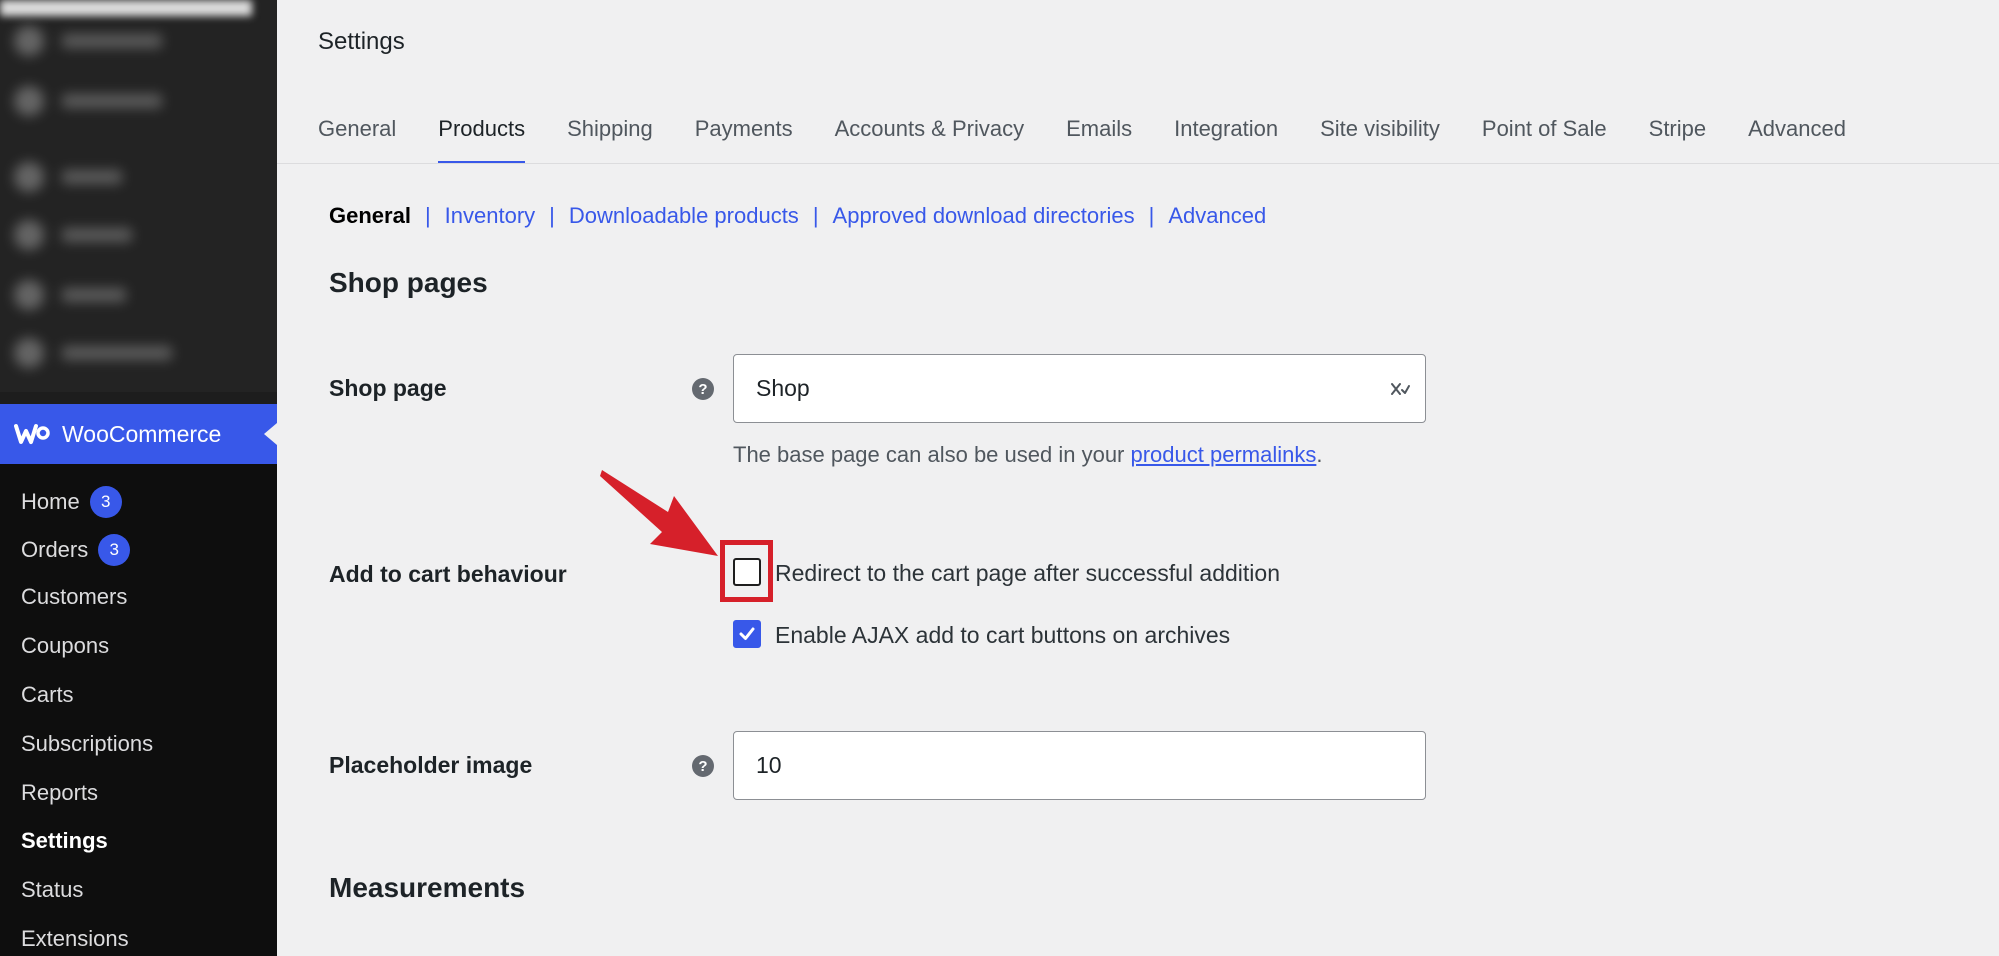 This screenshot has height=956, width=1999. Describe the element at coordinates (659, 513) in the screenshot. I see `red-arrow-annotation` at that location.